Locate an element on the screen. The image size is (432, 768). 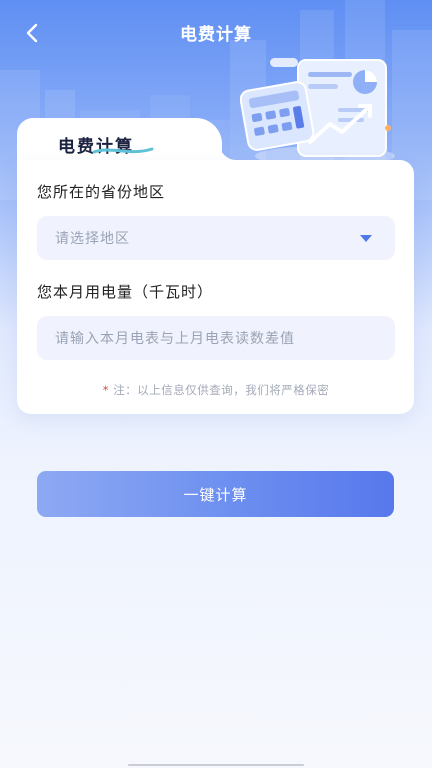
privacy-note: * 注：以上信息仅供查询，我们将严格保密 is located at coordinates (216, 390).